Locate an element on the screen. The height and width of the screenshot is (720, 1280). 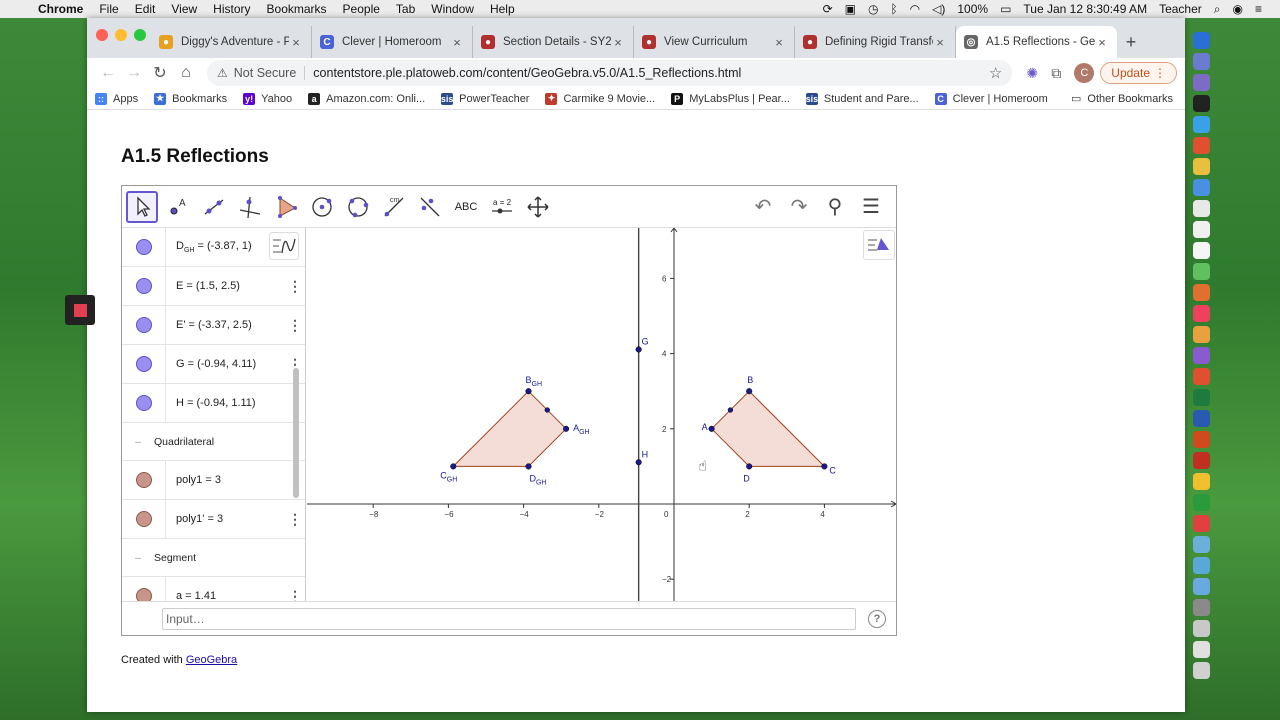
algebra-expression: poly1 = 3 is located at coordinates (225, 480).